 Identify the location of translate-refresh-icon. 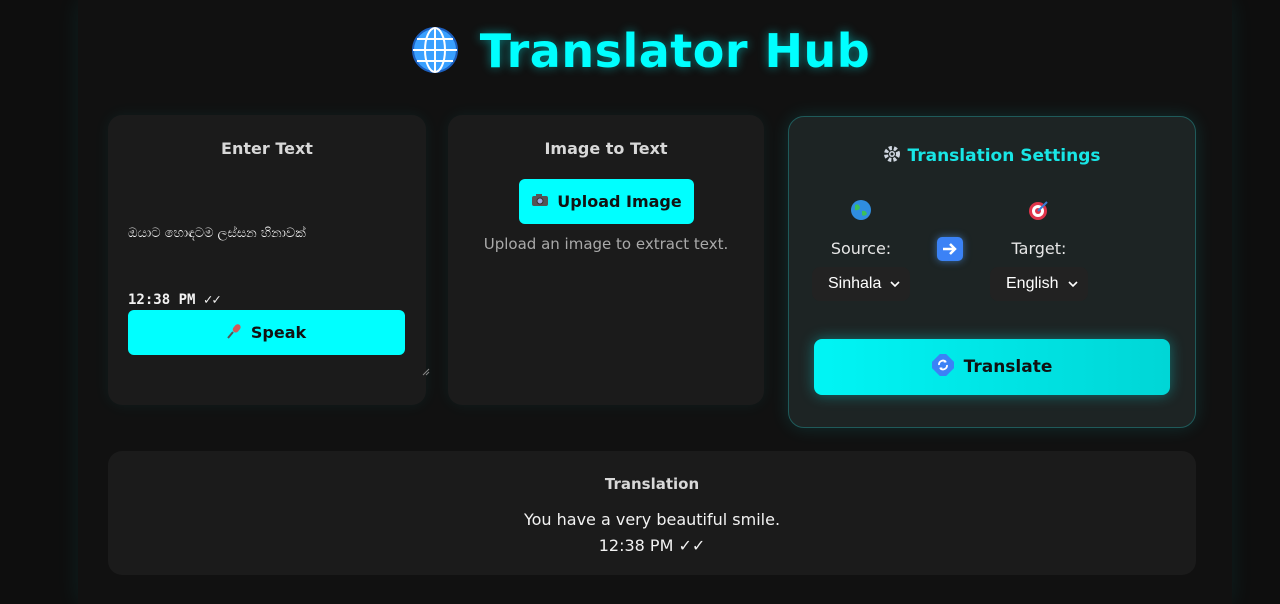
(943, 366).